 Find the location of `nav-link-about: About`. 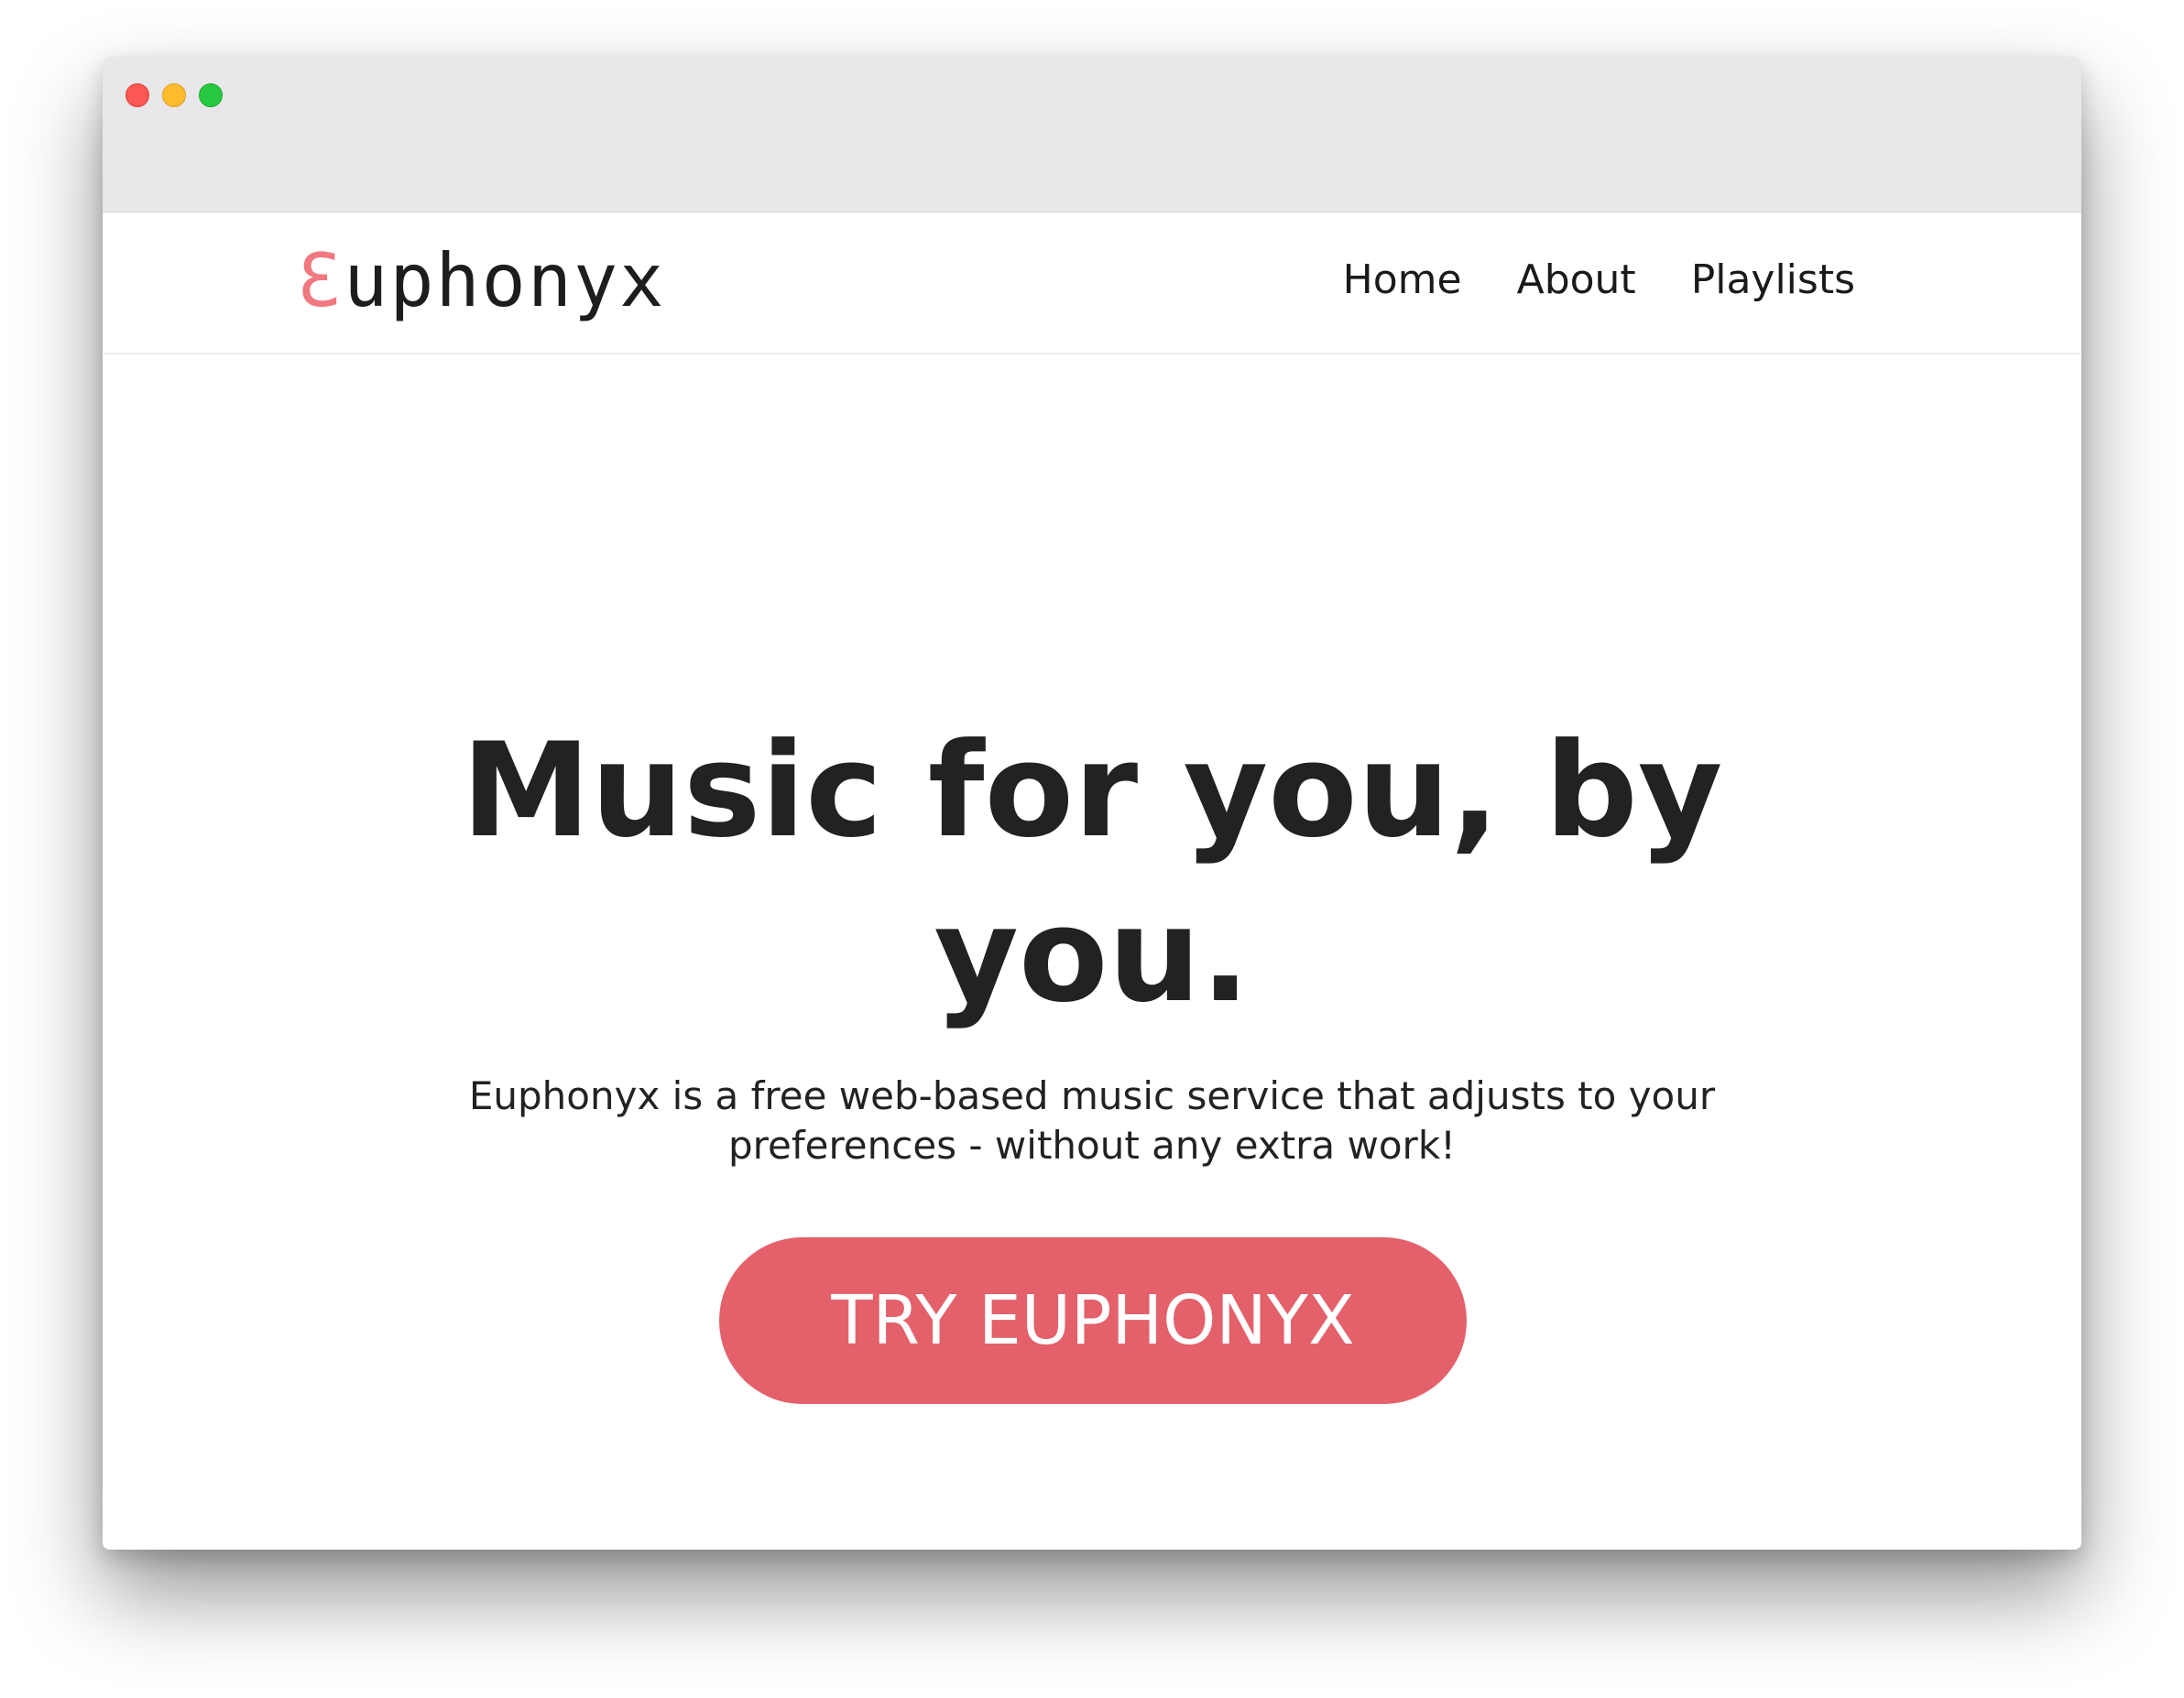

nav-link-about: About is located at coordinates (1576, 280).